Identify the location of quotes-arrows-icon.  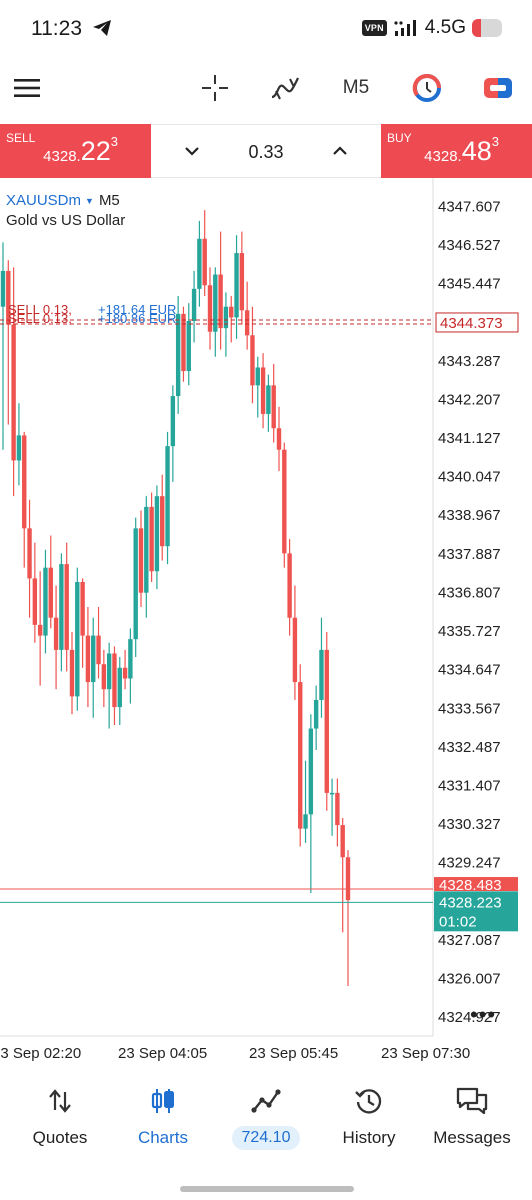
(60, 1101).